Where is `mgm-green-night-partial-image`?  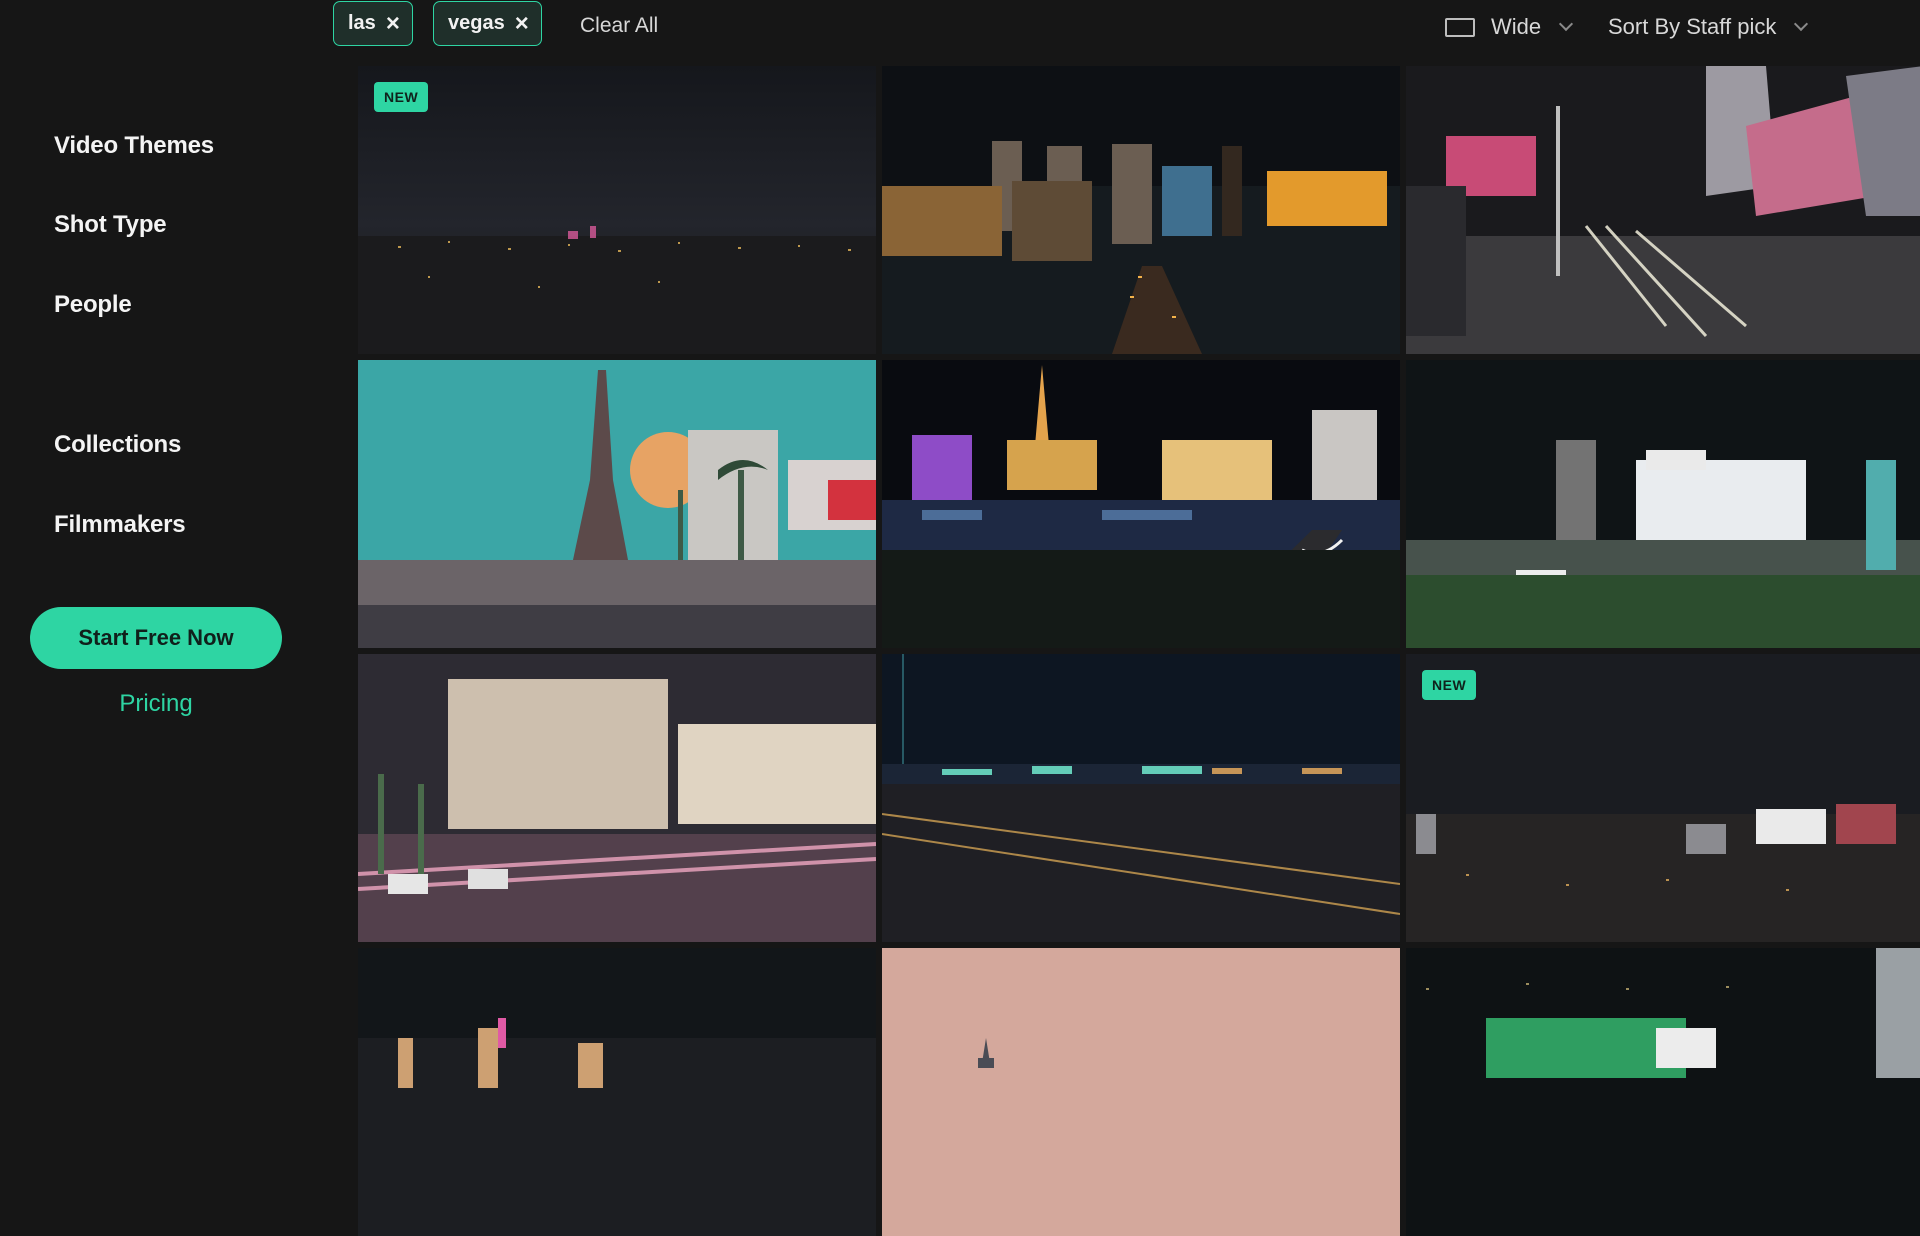 mgm-green-night-partial-image is located at coordinates (1663, 1092).